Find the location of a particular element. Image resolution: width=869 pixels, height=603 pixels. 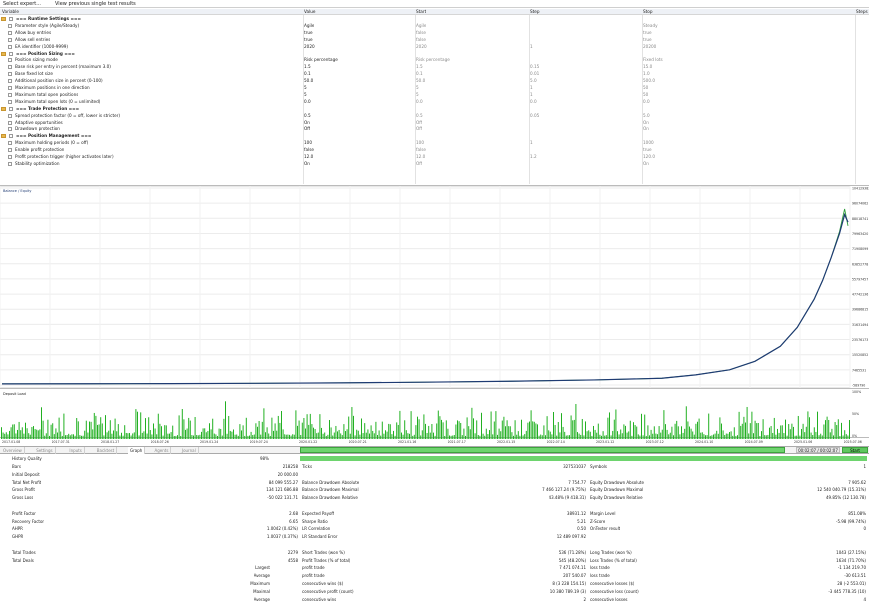

param-row: Allow sell entries true false true is located at coordinates (434, 40).